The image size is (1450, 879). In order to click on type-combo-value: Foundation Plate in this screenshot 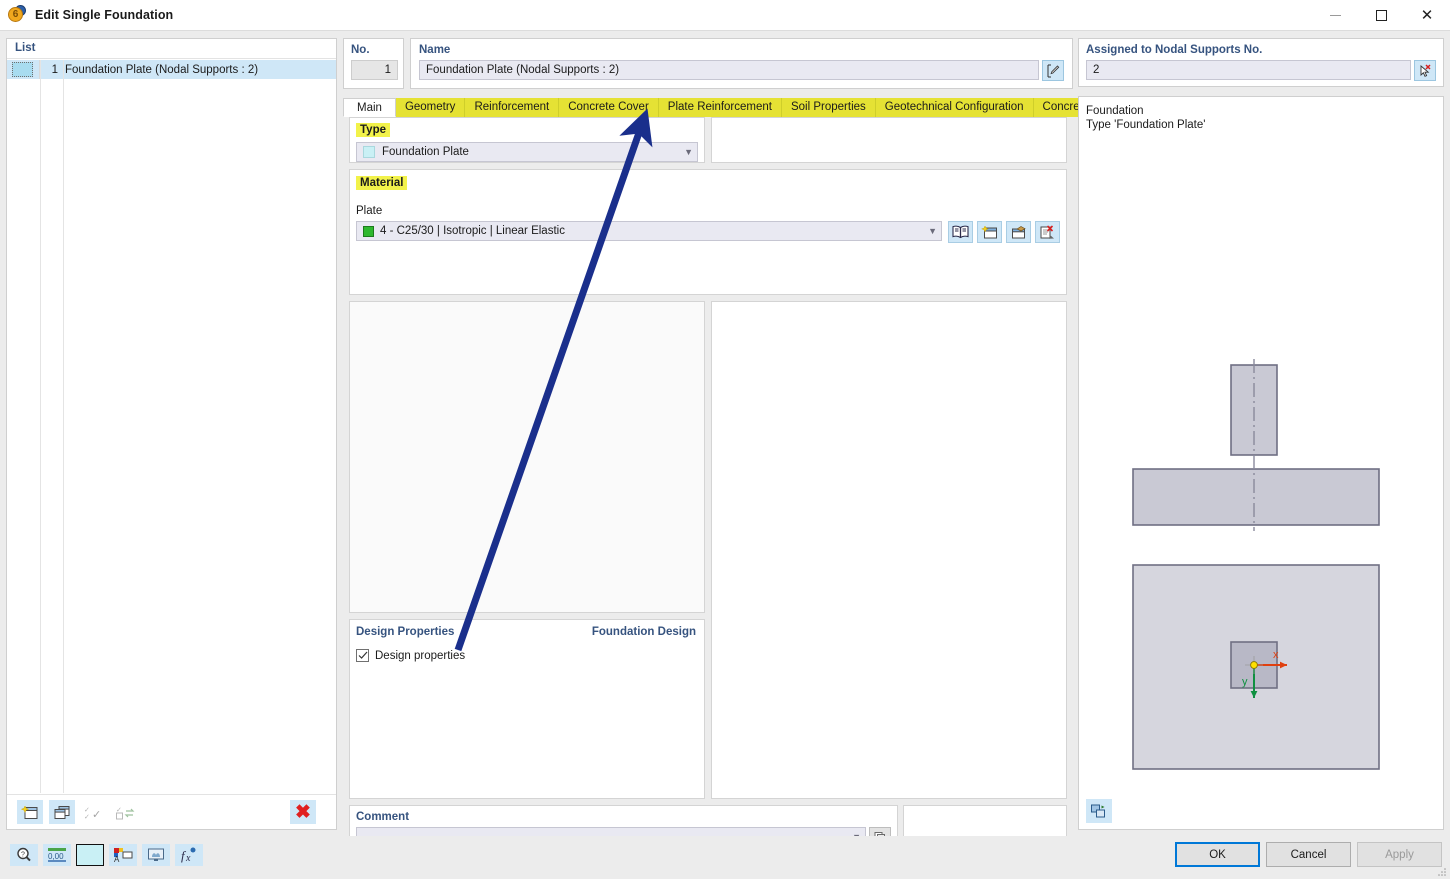, I will do `click(425, 152)`.